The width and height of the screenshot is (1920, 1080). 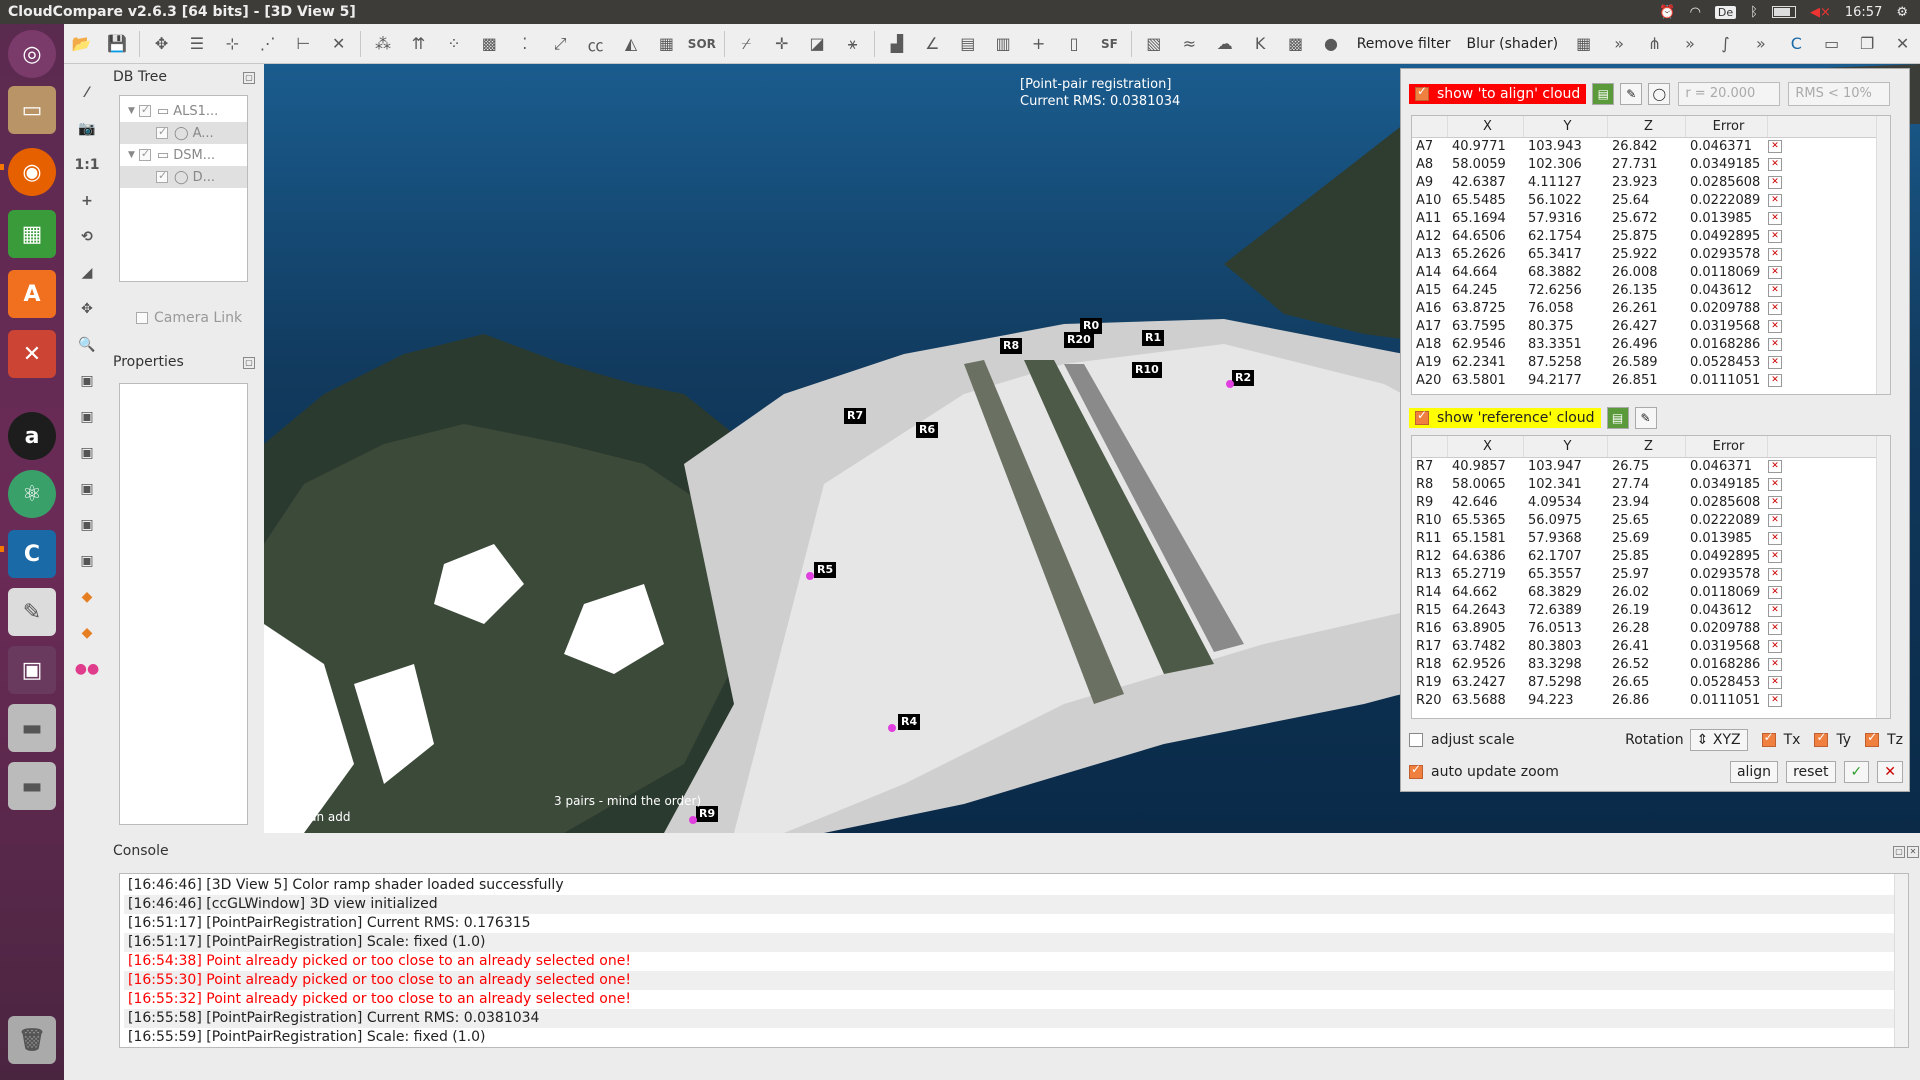 What do you see at coordinates (1729, 94) in the screenshot?
I see `radius-spinbox: r = 20.000` at bounding box center [1729, 94].